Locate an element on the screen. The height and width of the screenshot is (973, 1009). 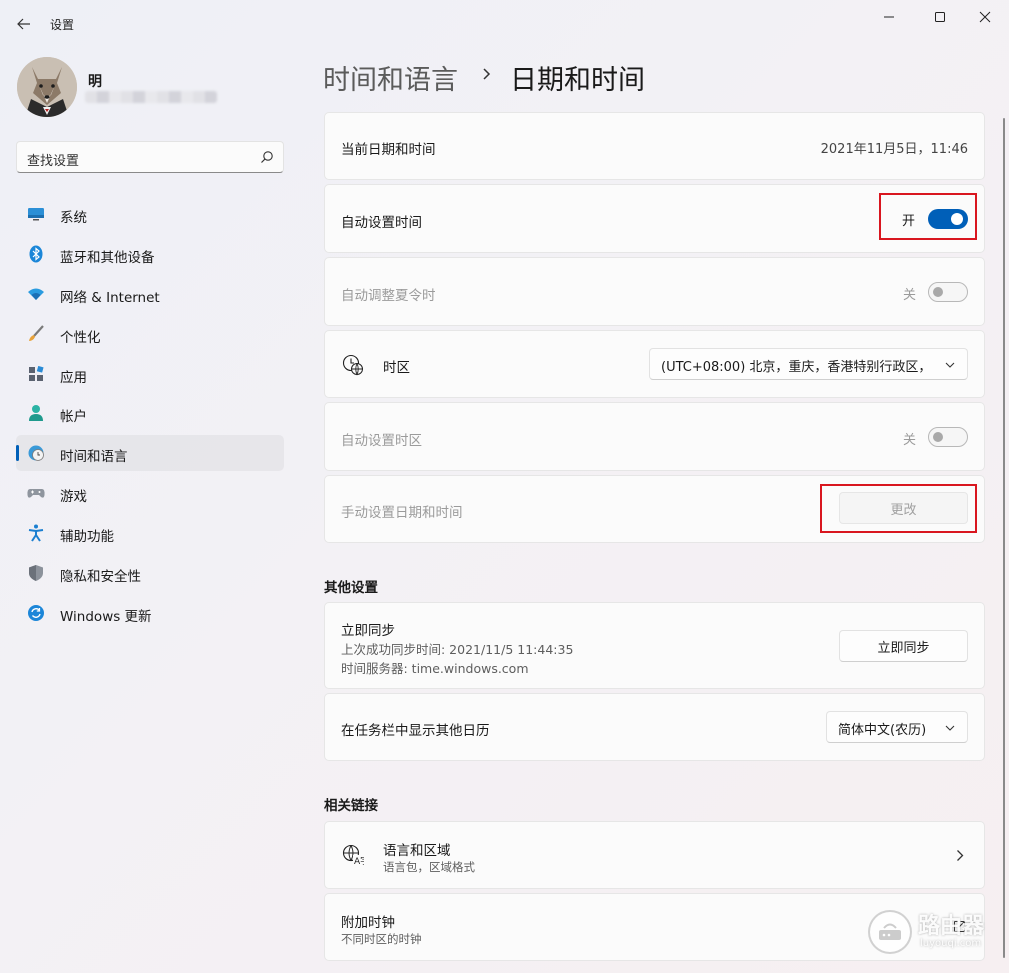
current-datetime-value: 2021年11月5日，11:46 is located at coordinates (894, 149).